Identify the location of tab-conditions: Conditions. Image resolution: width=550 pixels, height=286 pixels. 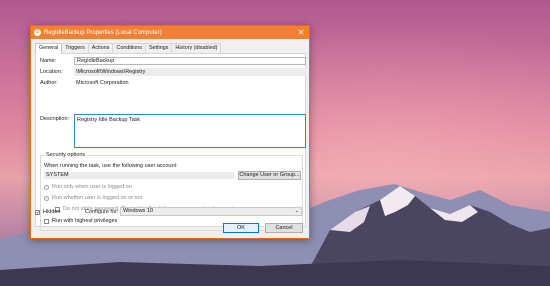
(129, 48).